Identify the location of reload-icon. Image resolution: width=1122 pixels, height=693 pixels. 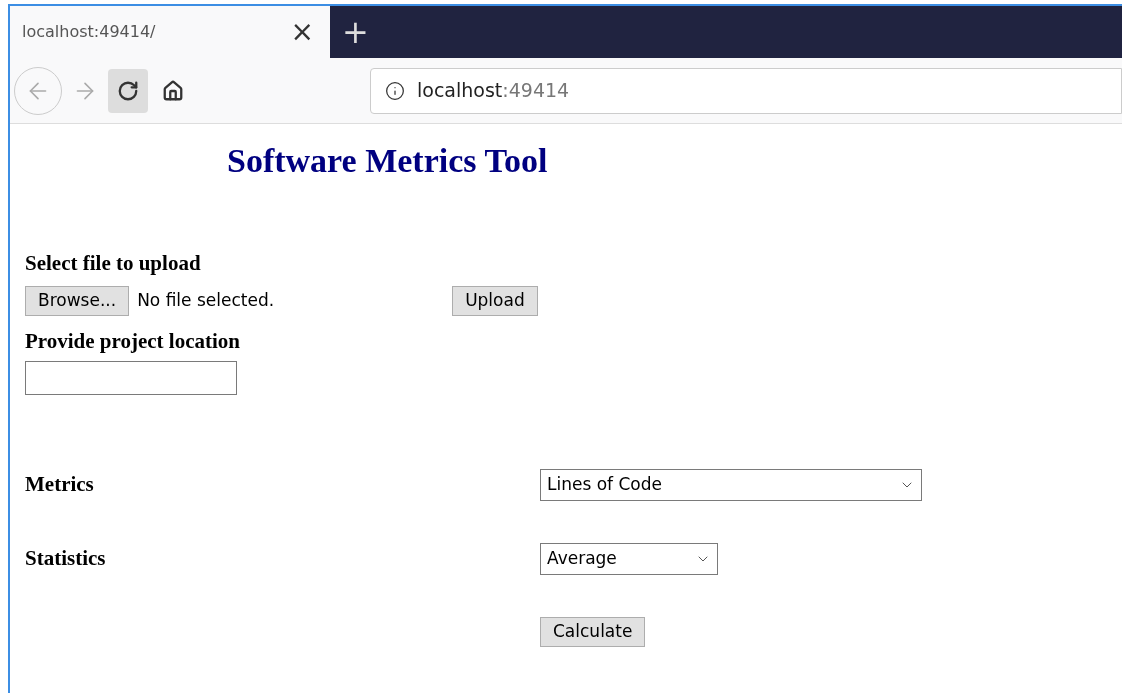
(128, 90).